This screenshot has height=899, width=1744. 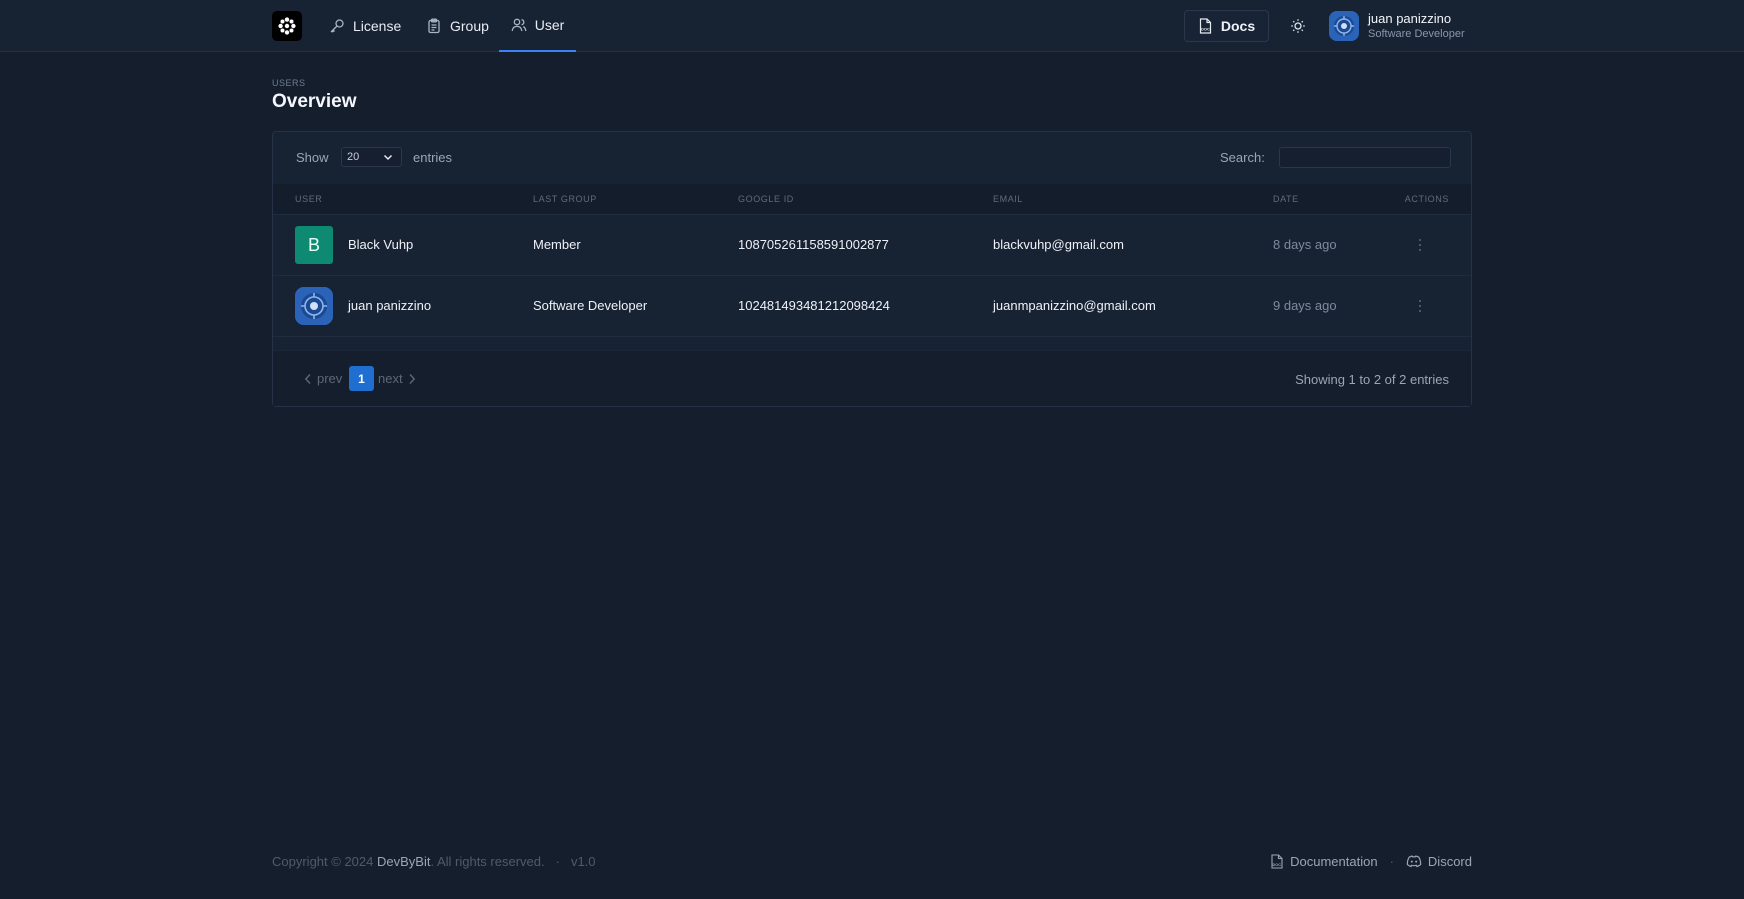 What do you see at coordinates (872, 378) in the screenshot?
I see `table-footer: prev 1 next Showing 1 to 2 of 2 entries` at bounding box center [872, 378].